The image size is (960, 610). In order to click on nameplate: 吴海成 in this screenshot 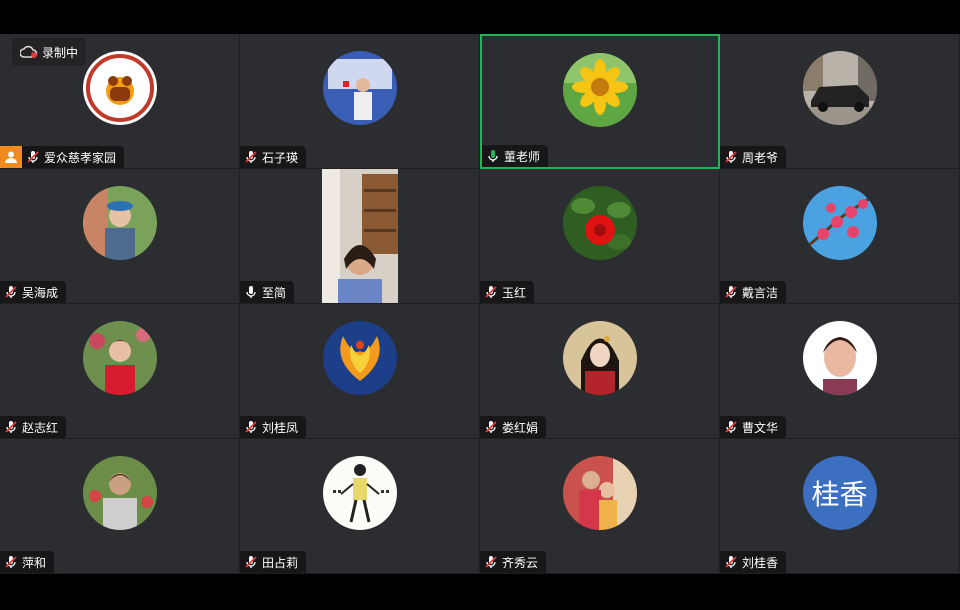, I will do `click(33, 292)`.